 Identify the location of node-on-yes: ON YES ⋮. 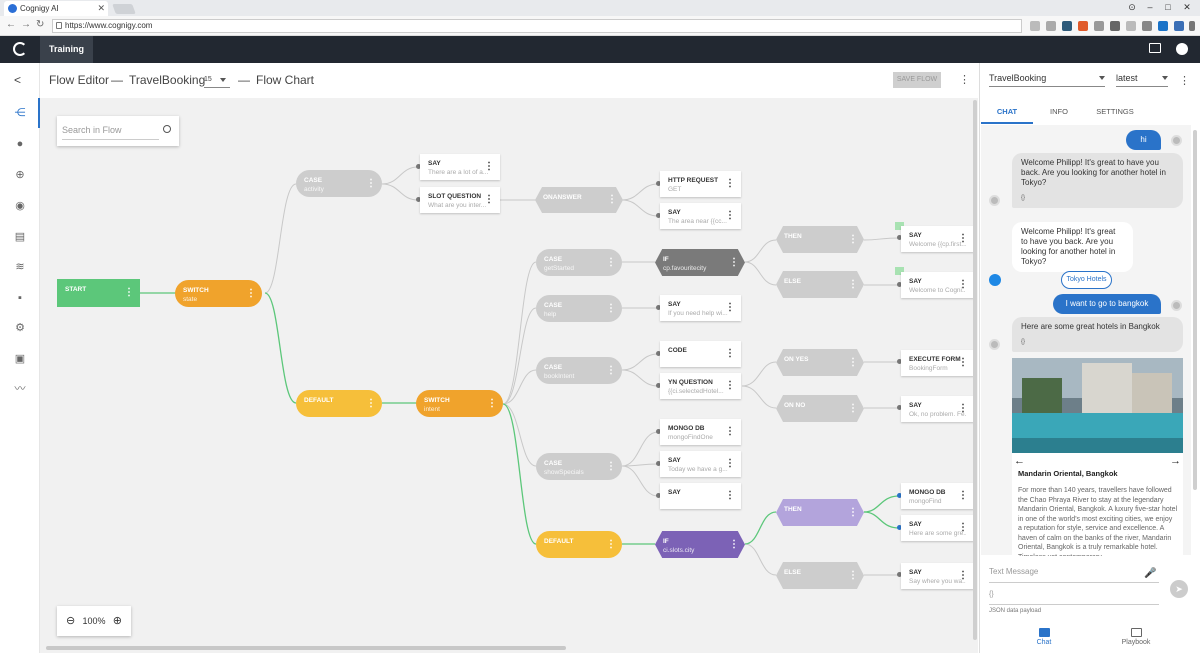
(820, 362).